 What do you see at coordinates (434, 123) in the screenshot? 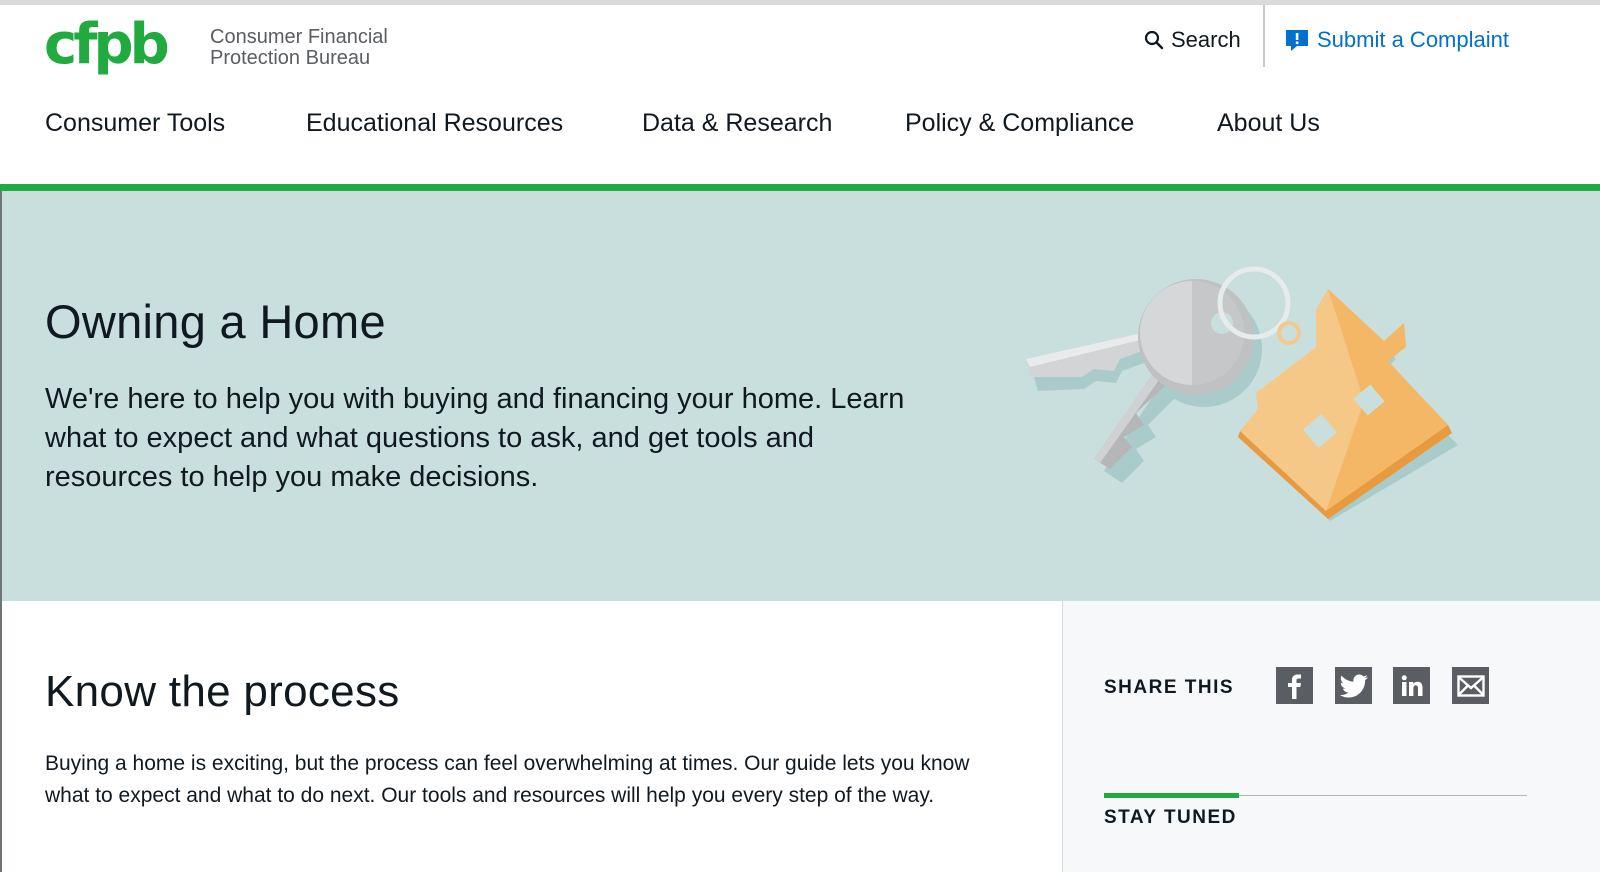
I see `nav-item-educational-resources: Educational Resources` at bounding box center [434, 123].